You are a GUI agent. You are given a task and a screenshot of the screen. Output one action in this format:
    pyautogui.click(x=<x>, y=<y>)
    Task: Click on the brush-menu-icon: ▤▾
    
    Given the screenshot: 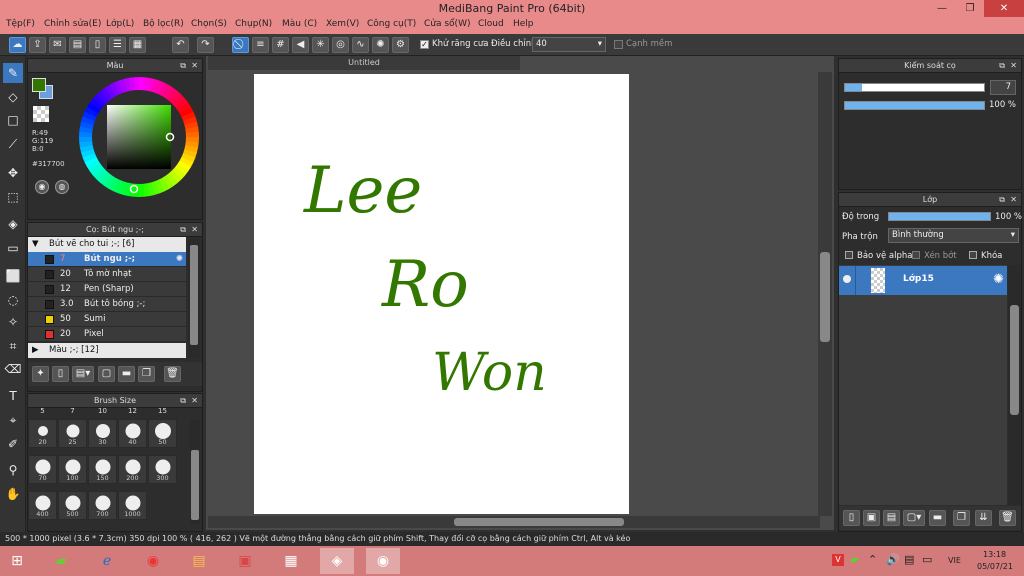 What is the action you would take?
    pyautogui.click(x=83, y=374)
    